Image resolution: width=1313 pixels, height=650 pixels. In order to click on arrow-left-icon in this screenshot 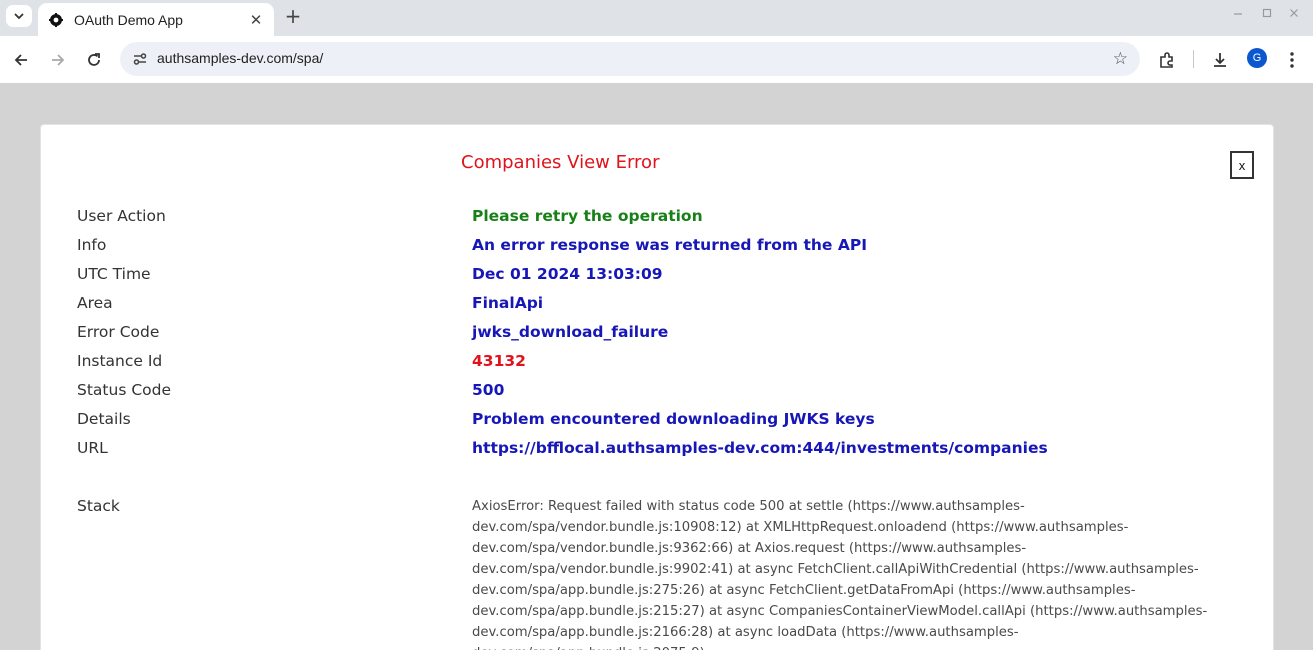, I will do `click(20, 60)`.